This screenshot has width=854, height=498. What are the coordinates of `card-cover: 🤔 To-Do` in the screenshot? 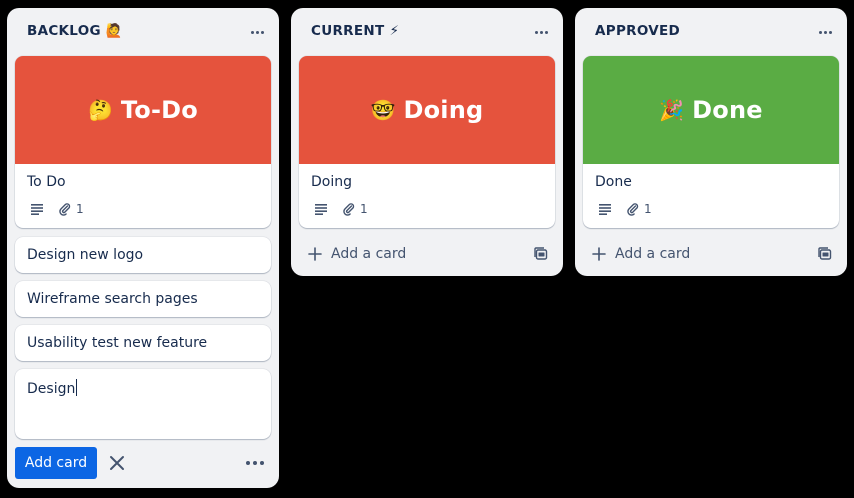 It's located at (143, 110).